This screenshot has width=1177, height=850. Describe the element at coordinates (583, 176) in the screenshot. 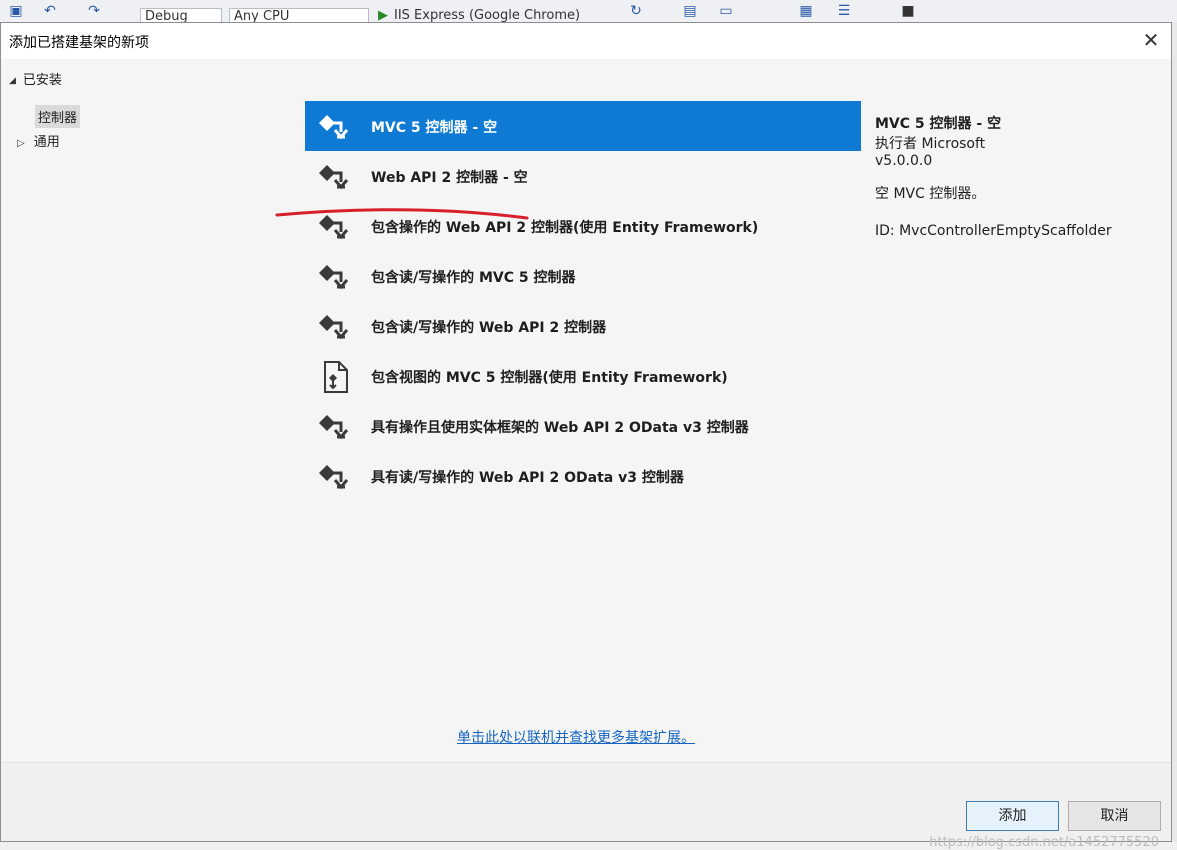

I see `scaffold-item: Web API 2 控制器 - 空` at that location.